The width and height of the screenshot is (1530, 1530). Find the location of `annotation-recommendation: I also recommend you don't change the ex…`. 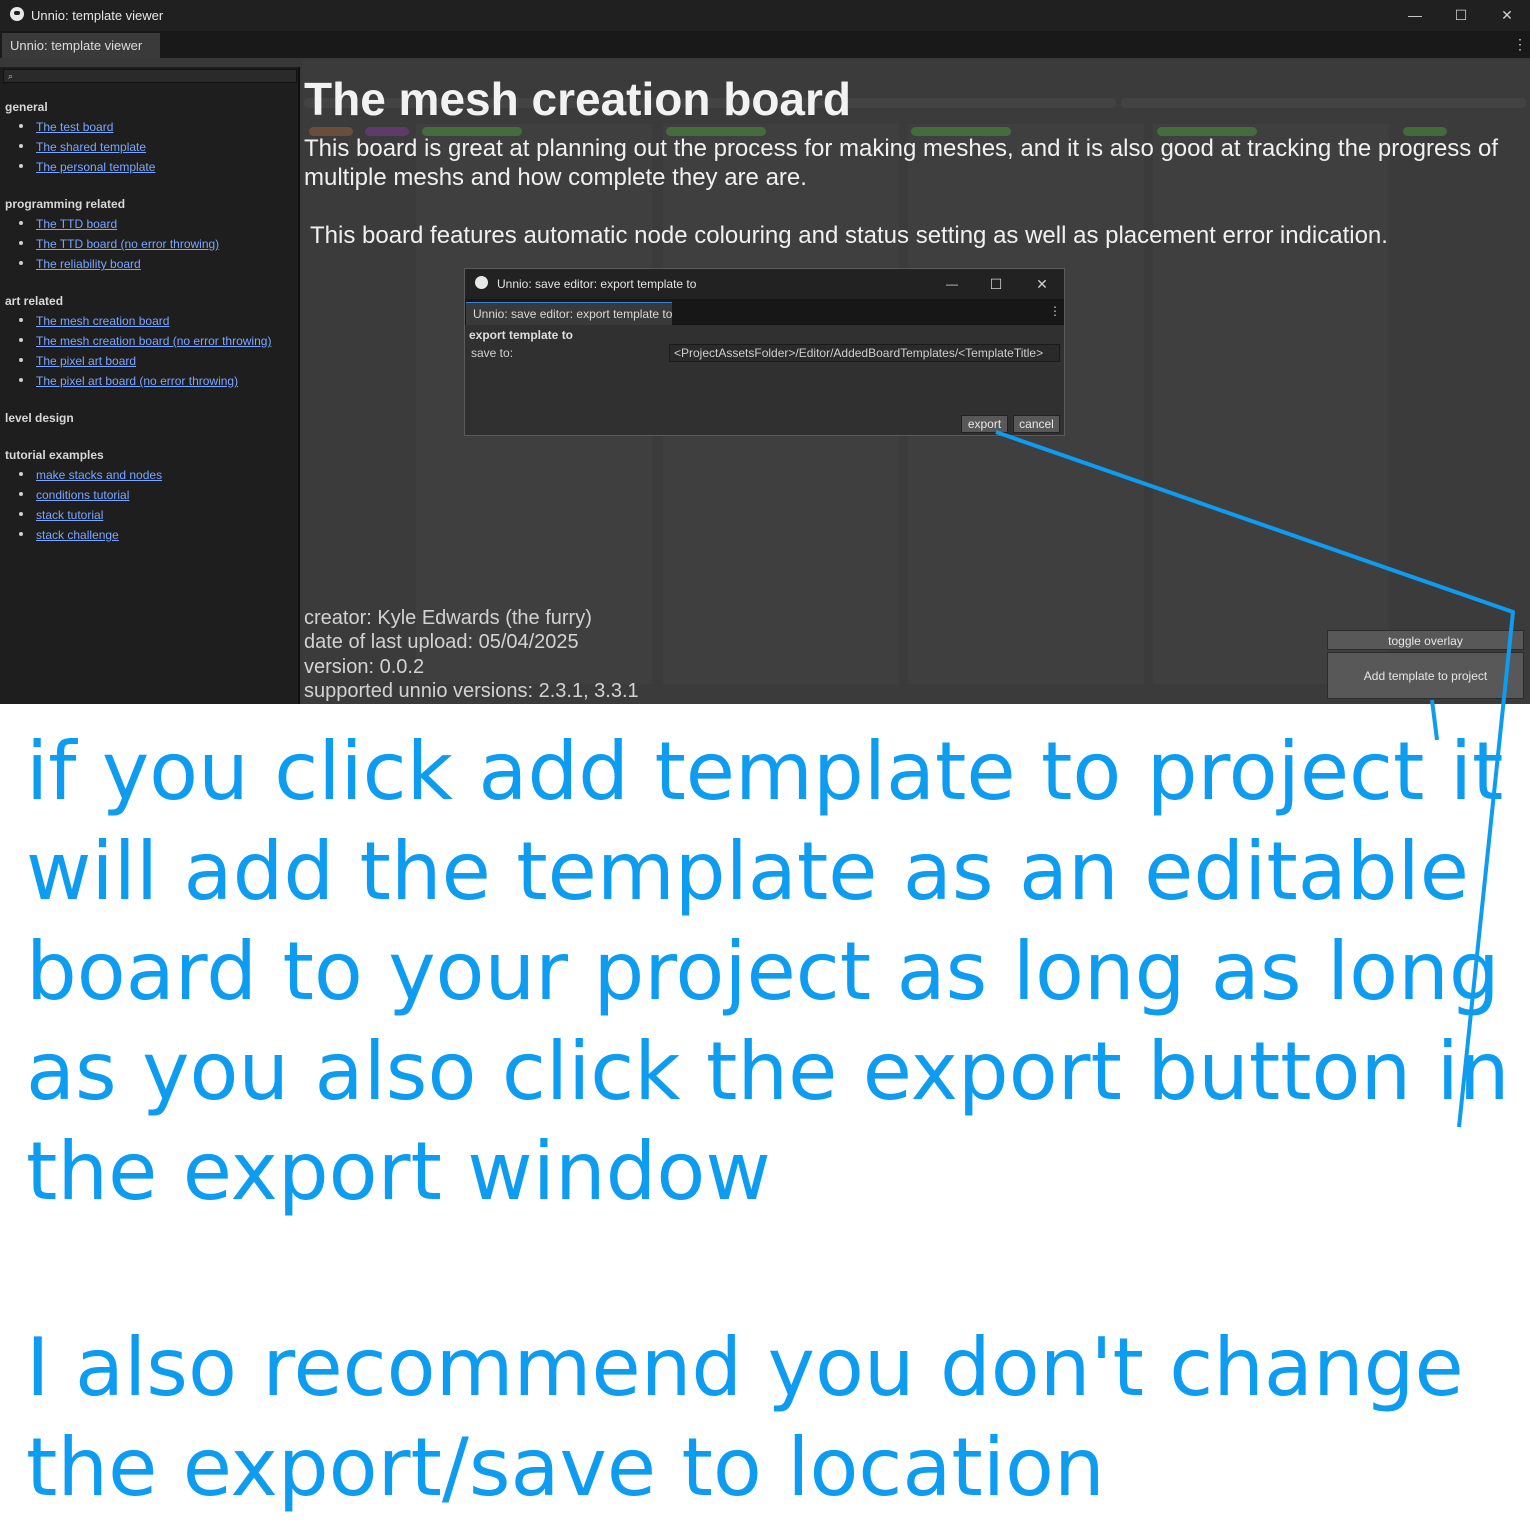

annotation-recommendation: I also recommend you don't change the ex… is located at coordinates (745, 1417).